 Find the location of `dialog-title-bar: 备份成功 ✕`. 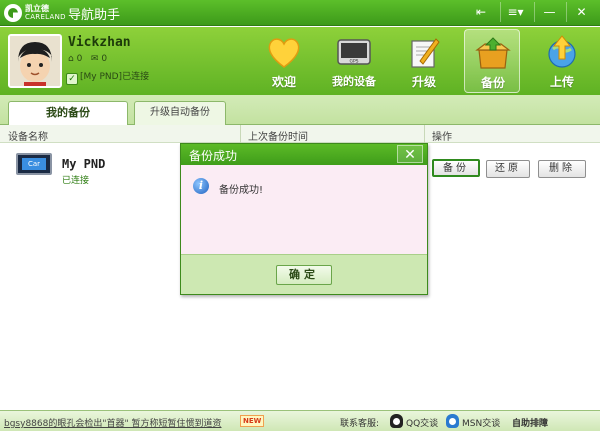

dialog-title-bar: 备份成功 ✕ is located at coordinates (304, 154).